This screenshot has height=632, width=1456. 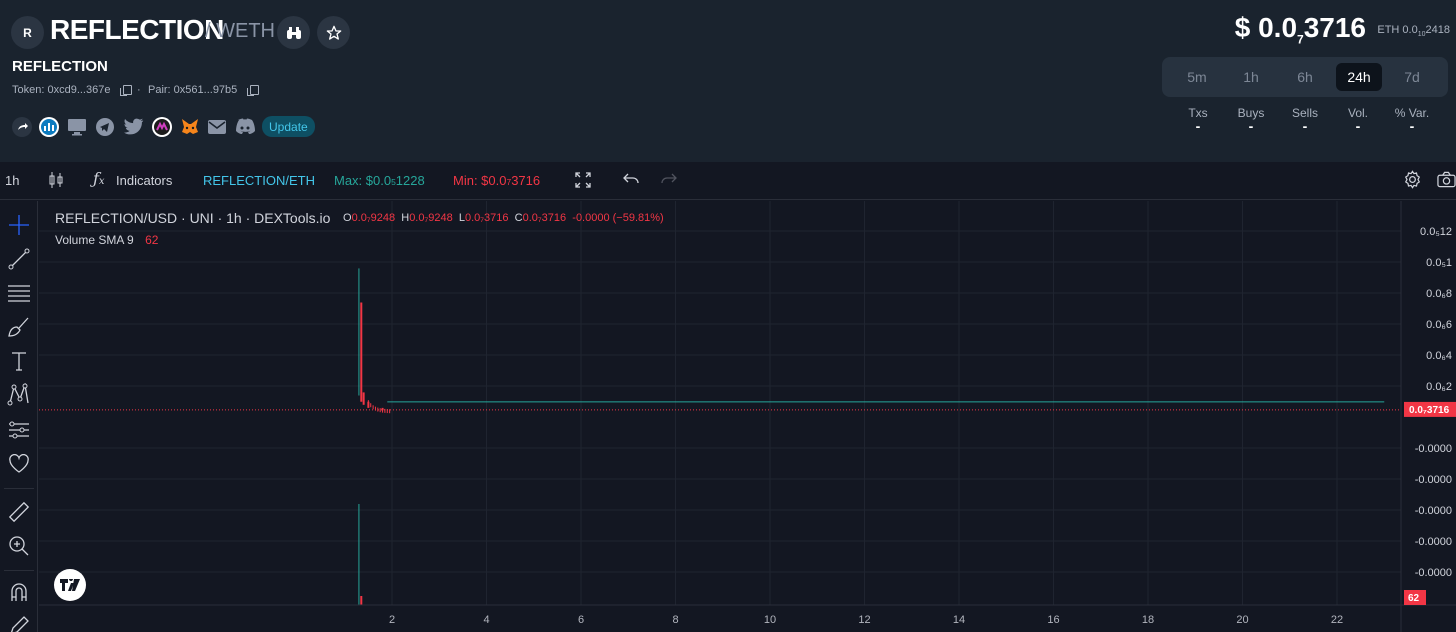 I want to click on fullscreen-button, so click(x=583, y=181).